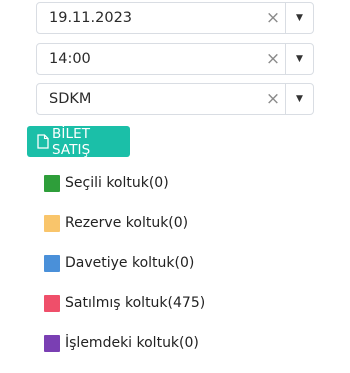 The width and height of the screenshot is (350, 373). Describe the element at coordinates (175, 18) in the screenshot. I see `date-select: 19.11.2023 × ▼` at that location.